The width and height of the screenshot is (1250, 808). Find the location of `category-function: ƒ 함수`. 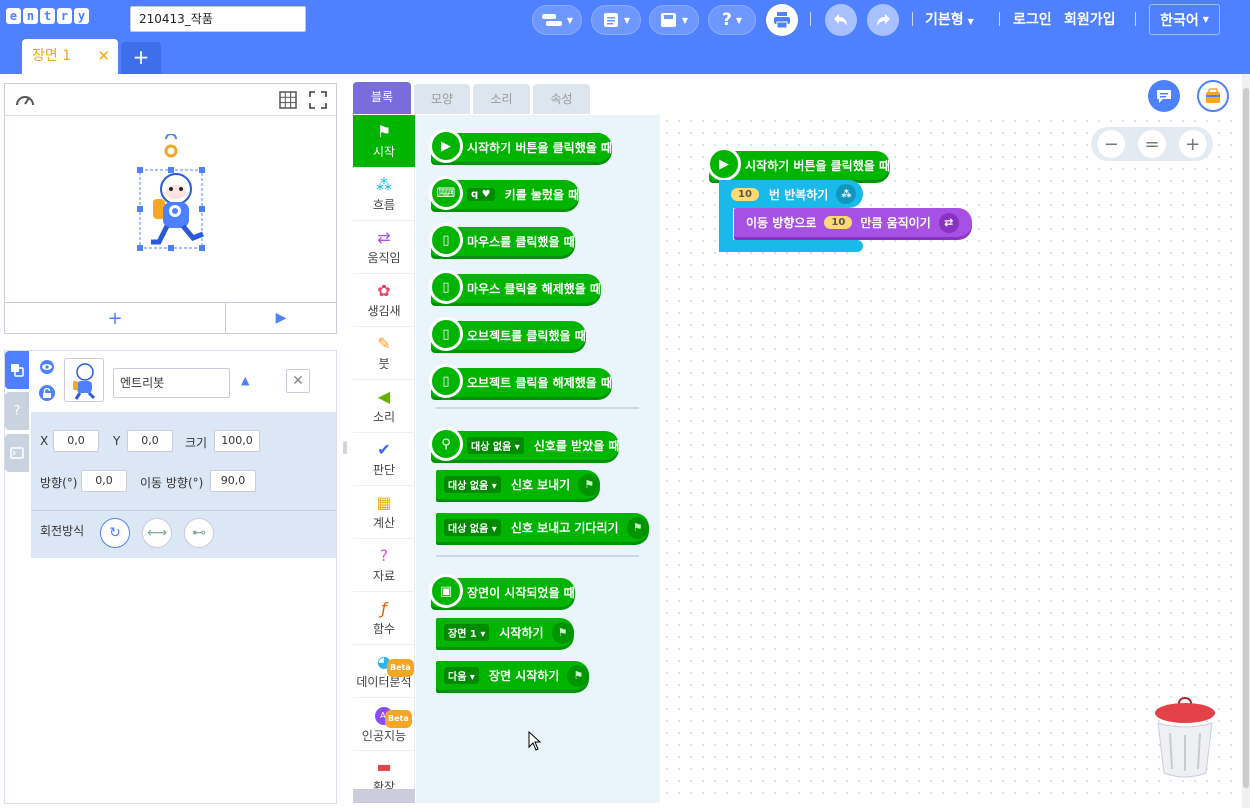

category-function: ƒ 함수 is located at coordinates (384, 618).